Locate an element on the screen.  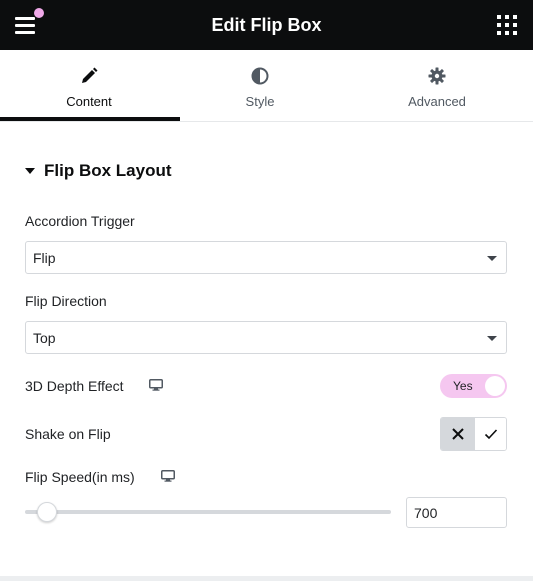
panel-title: Edit Flip Box is located at coordinates (266, 25).